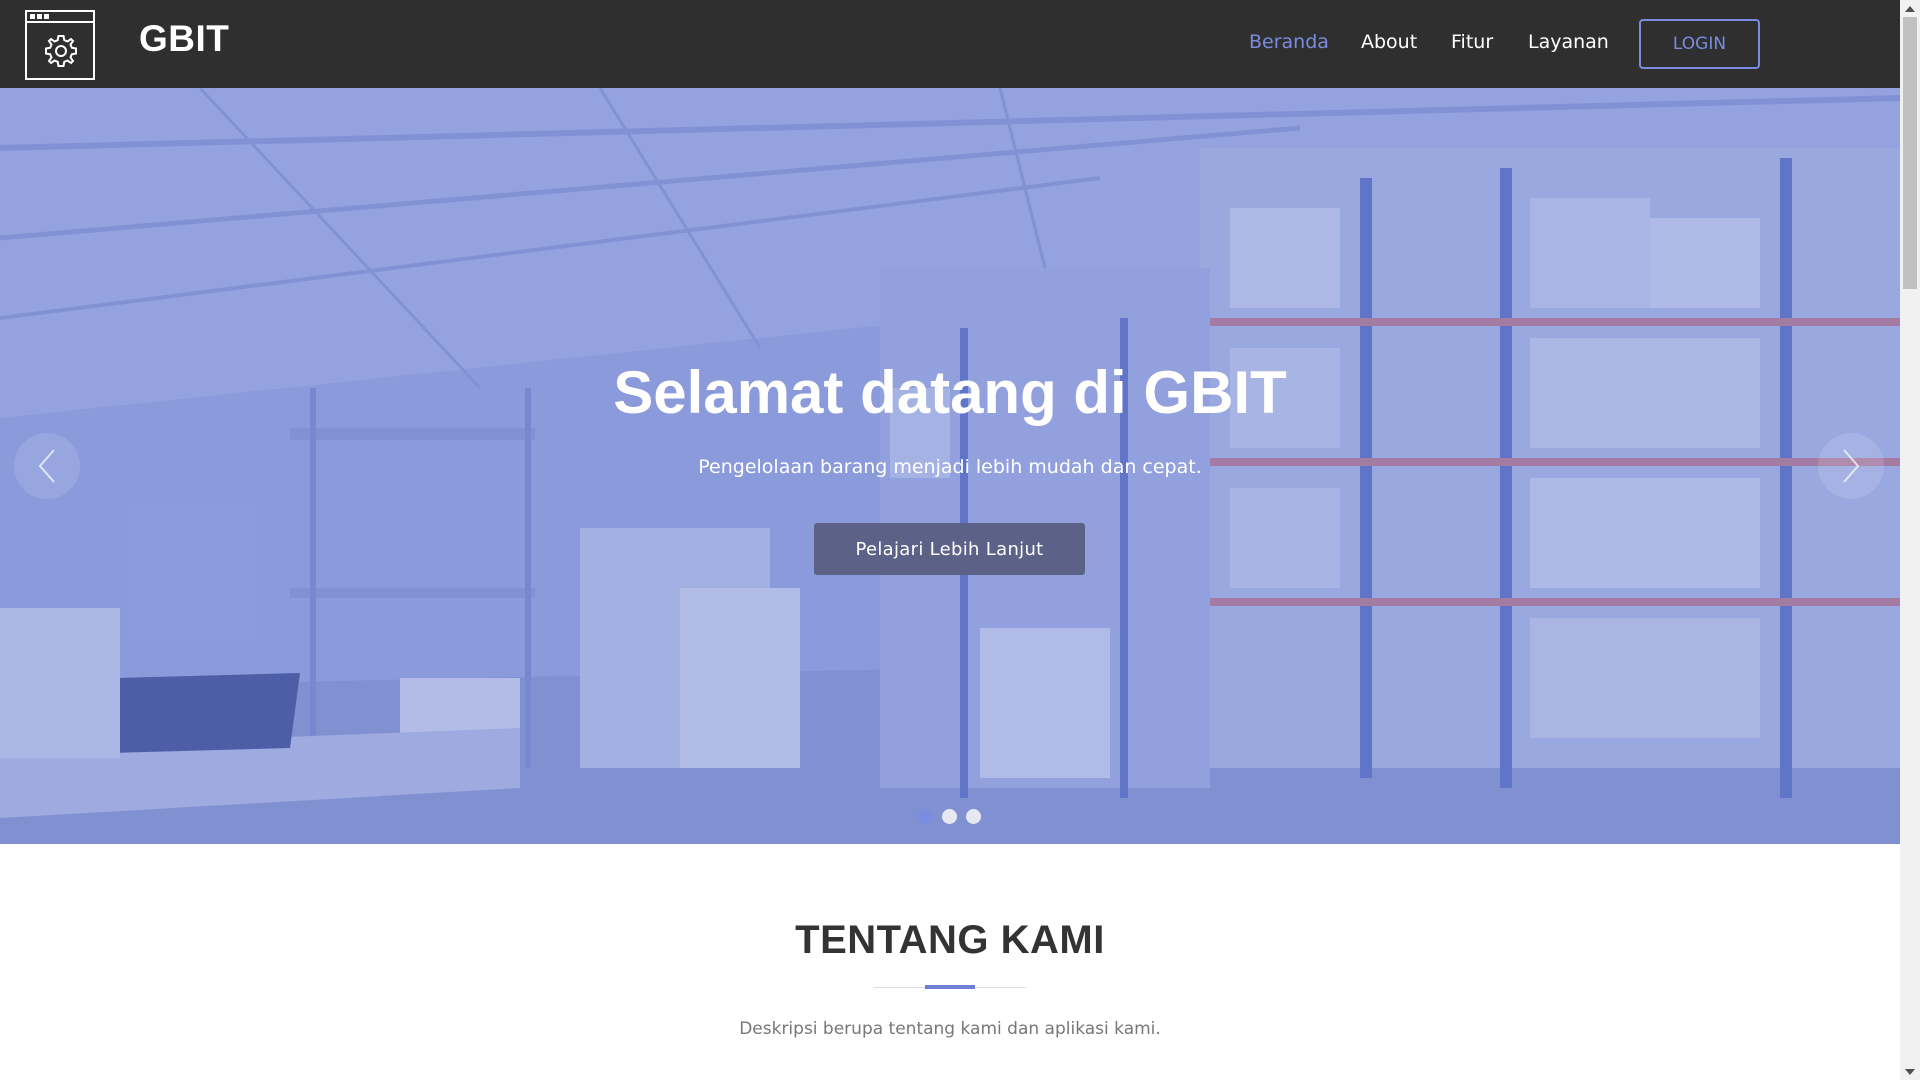 Image resolution: width=1920 pixels, height=1080 pixels. Describe the element at coordinates (950, 44) in the screenshot. I see `navbar: GBIT Beranda About Fitur Layanan LOGIN` at that location.